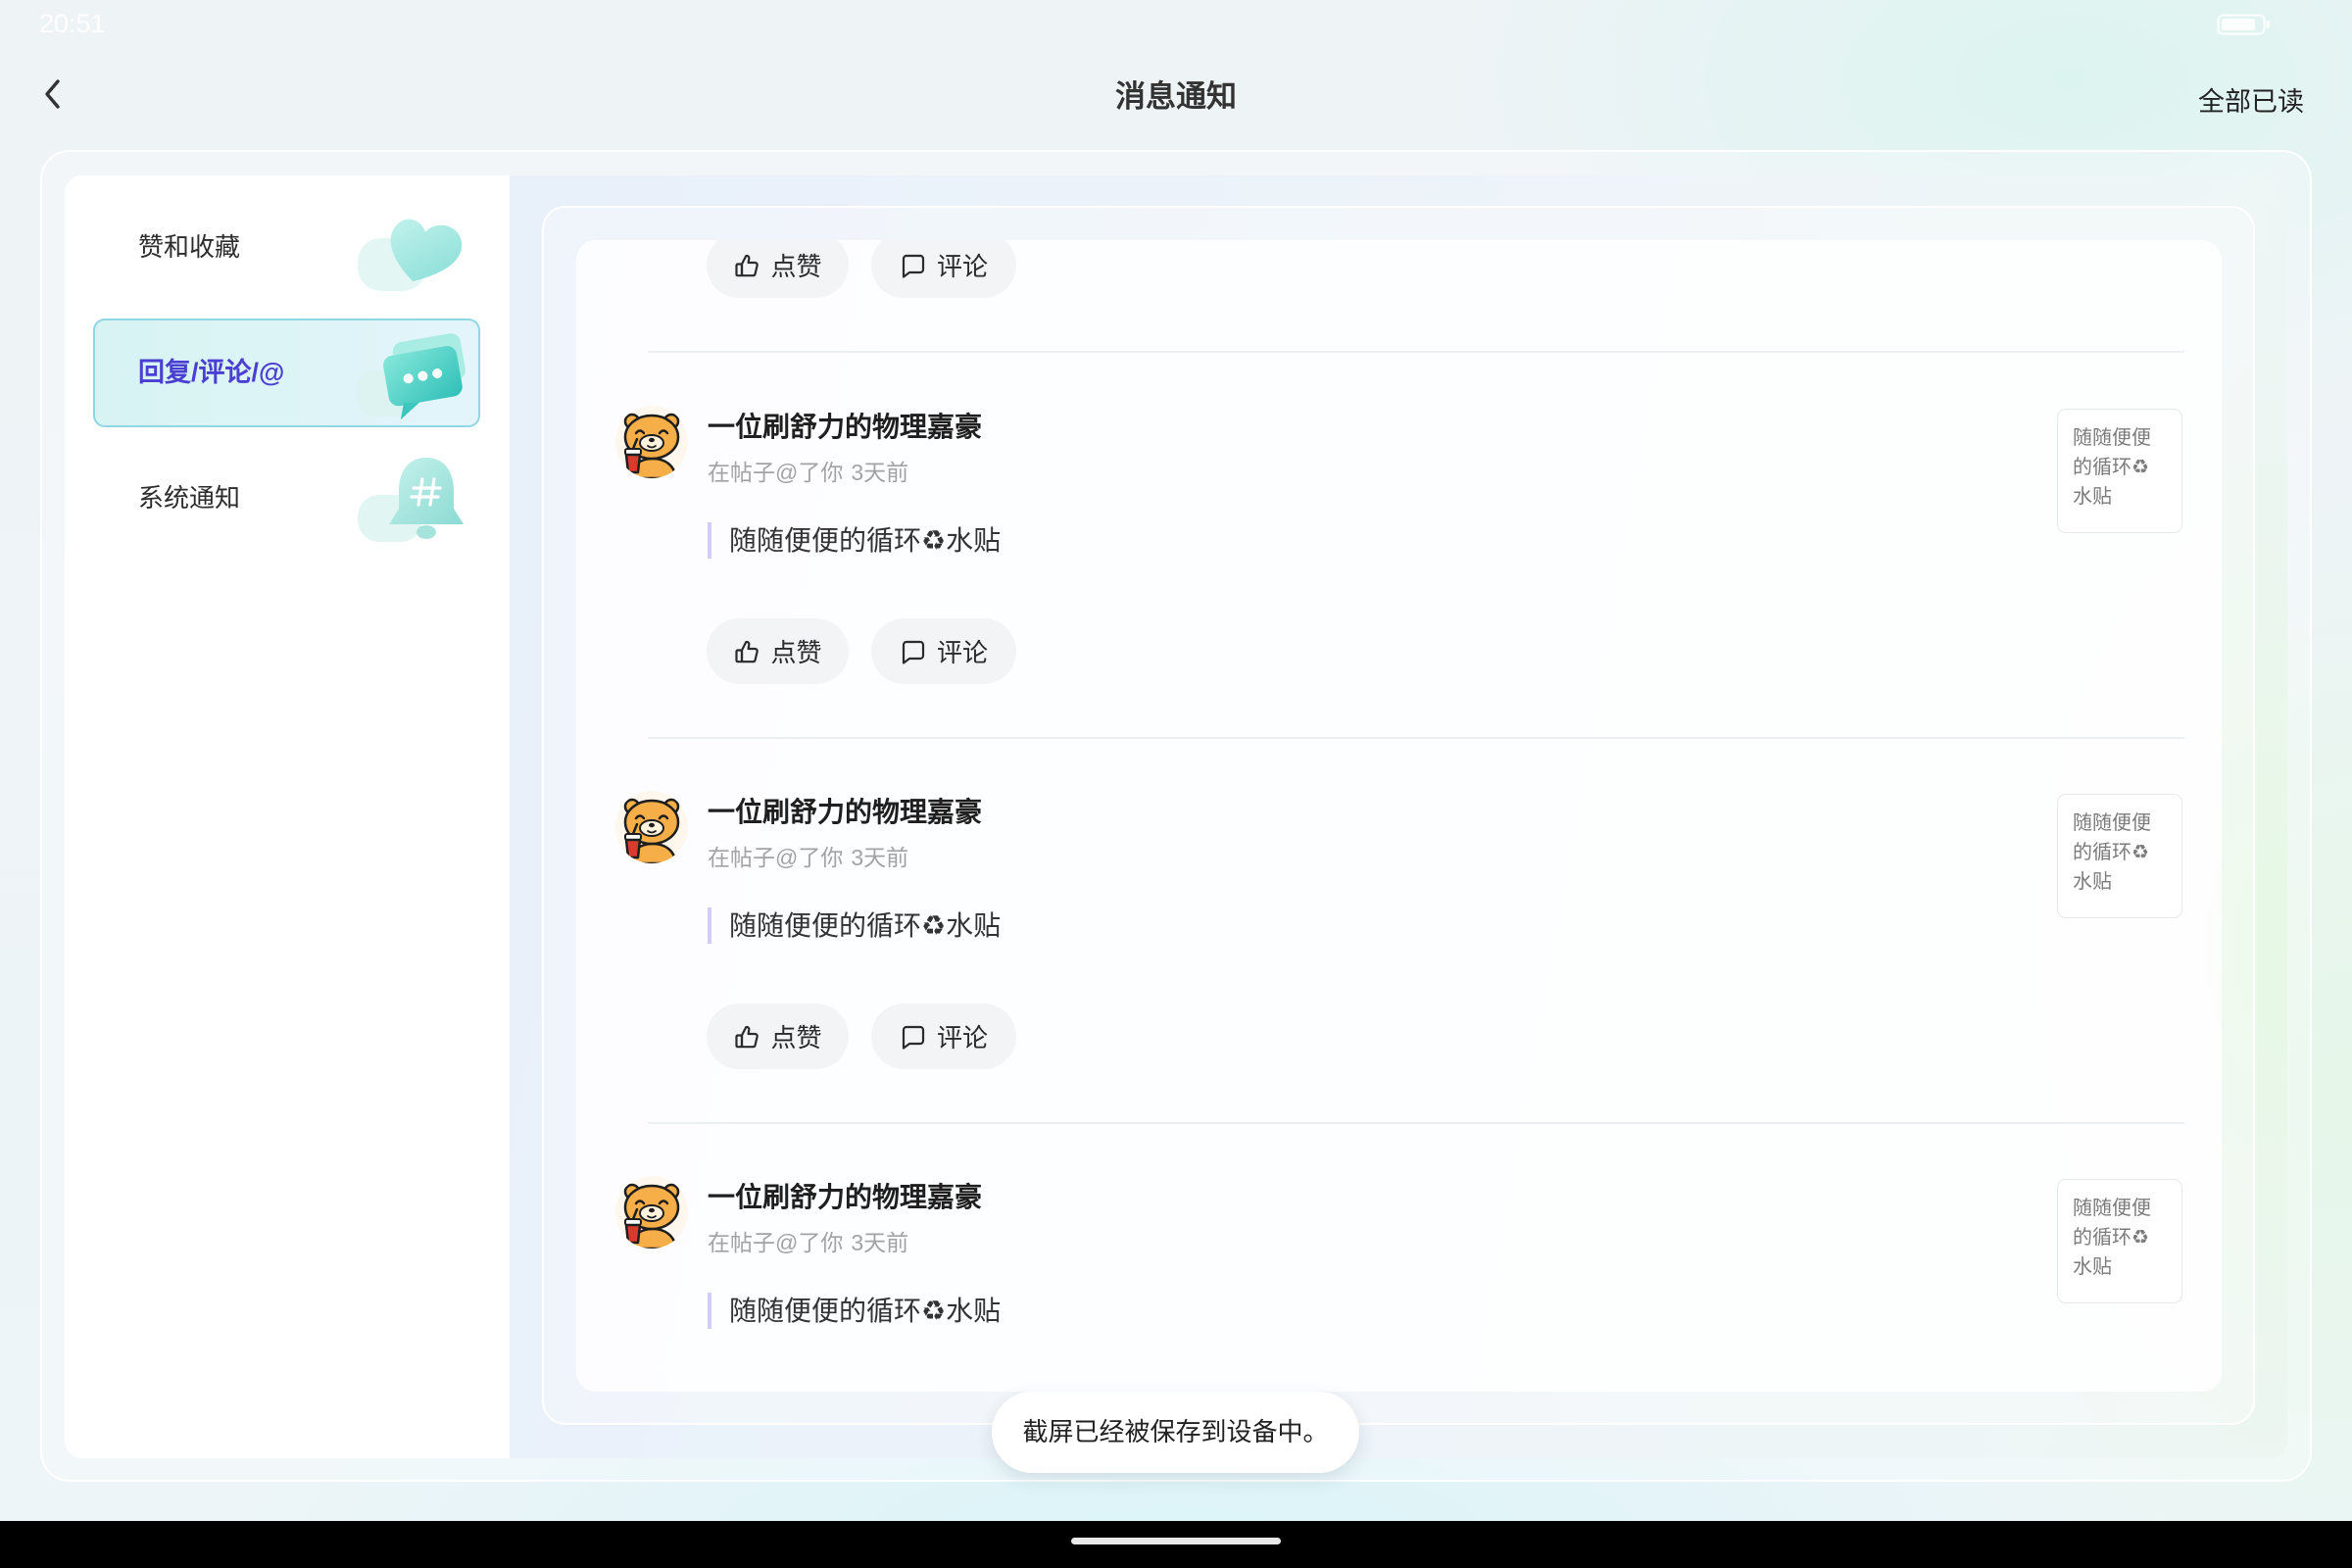  I want to click on sidebar-item-label: 系统通知, so click(189, 498).